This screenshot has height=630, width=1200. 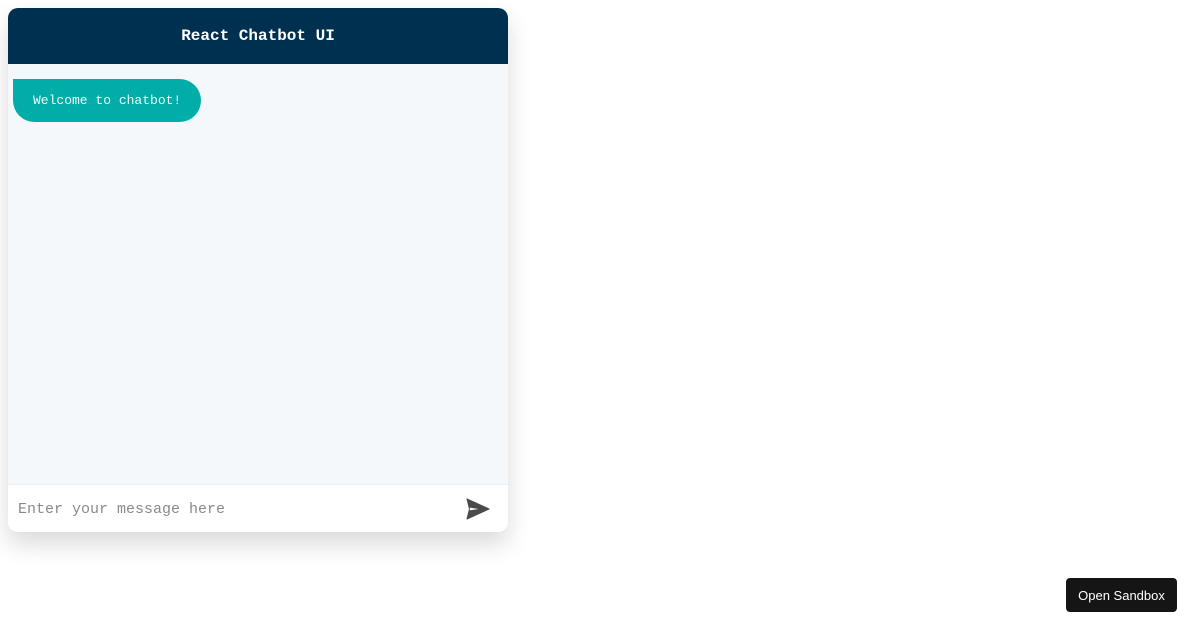 I want to click on message-input, so click(x=231, y=509).